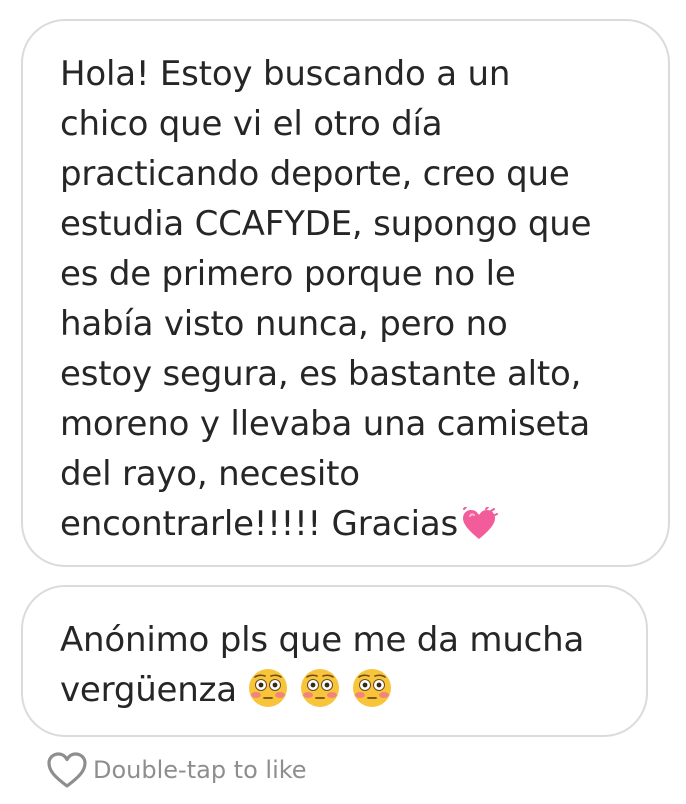 The height and width of the screenshot is (804, 686). Describe the element at coordinates (479, 524) in the screenshot. I see `growing-heart-icon` at that location.